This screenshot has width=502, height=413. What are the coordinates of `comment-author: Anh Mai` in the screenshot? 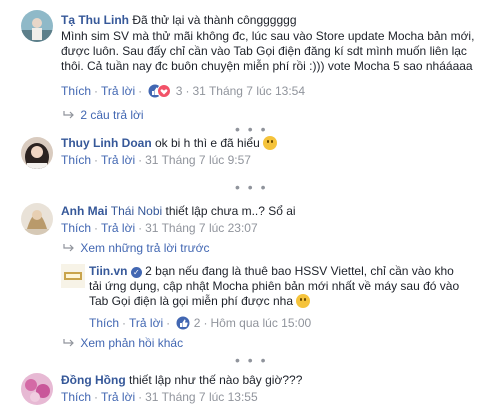 It's located at (84, 211).